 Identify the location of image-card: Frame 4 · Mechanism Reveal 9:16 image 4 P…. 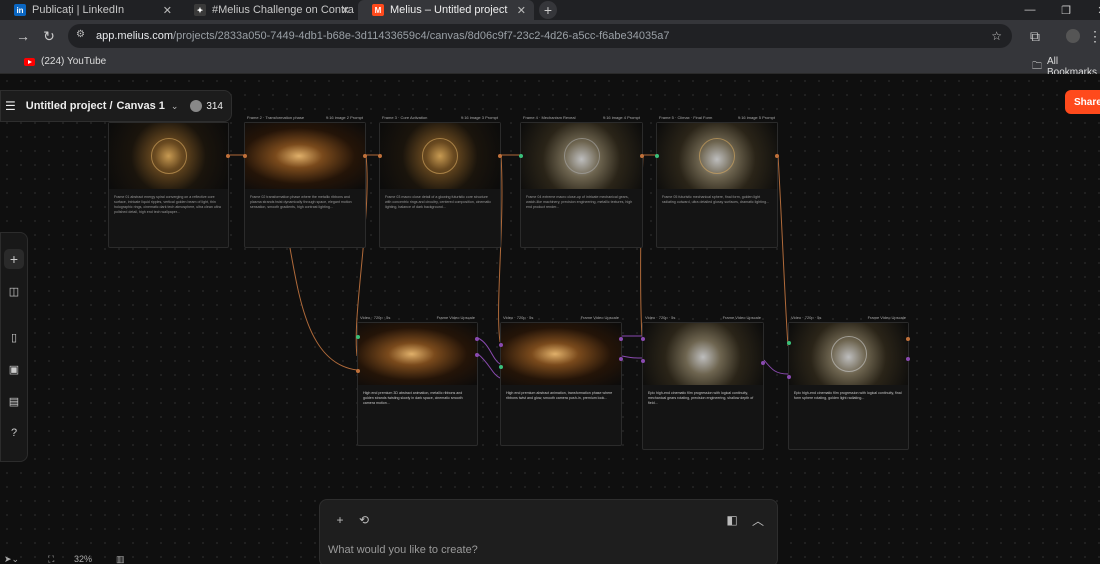
(581, 181).